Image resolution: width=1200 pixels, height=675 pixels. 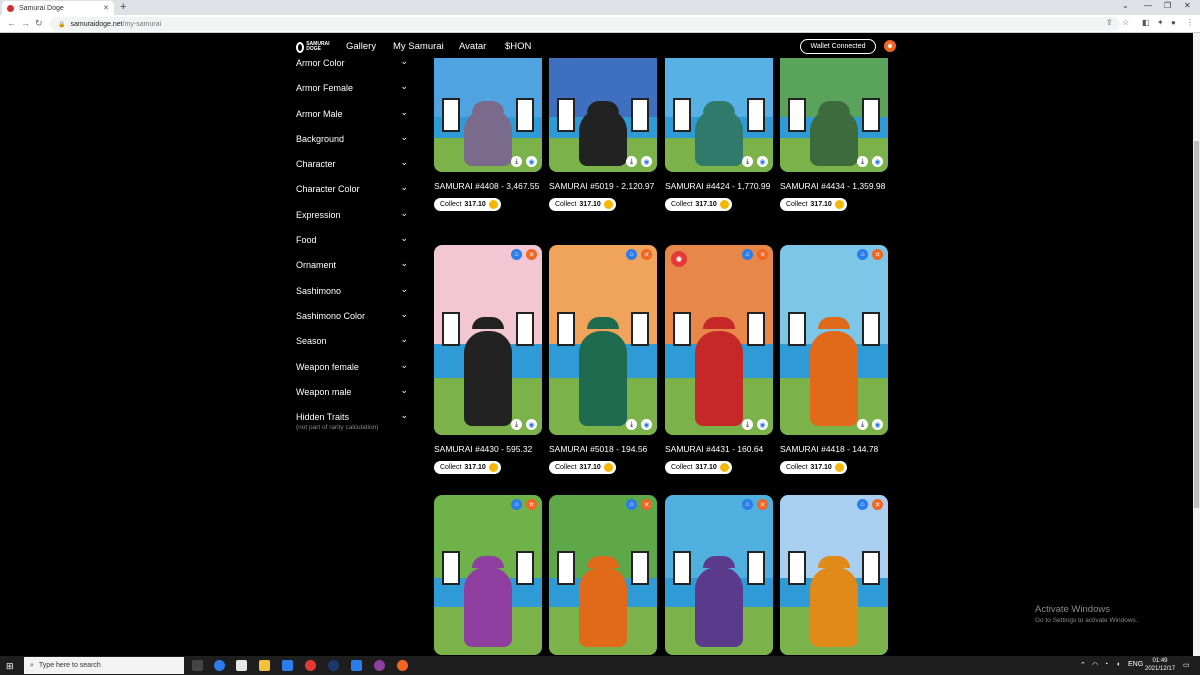 What do you see at coordinates (1118, 664) in the screenshot?
I see `volume-icon: ◖` at bounding box center [1118, 664].